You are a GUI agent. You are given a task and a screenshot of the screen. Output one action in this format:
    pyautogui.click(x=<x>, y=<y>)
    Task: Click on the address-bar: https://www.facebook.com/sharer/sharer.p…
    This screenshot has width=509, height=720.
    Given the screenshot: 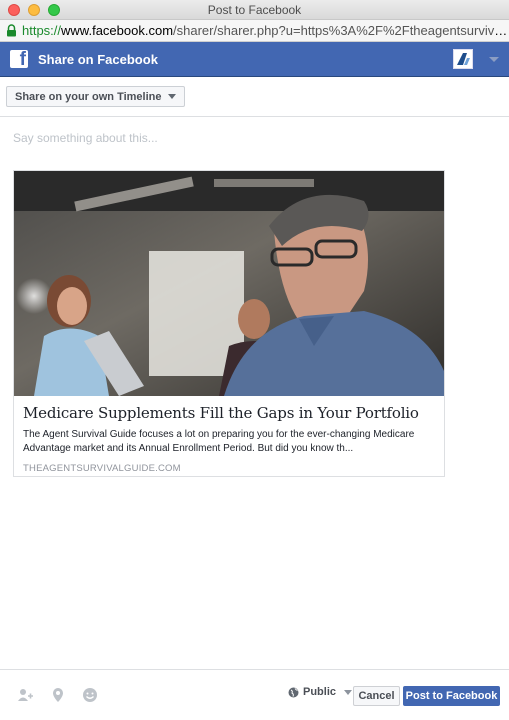 What is the action you would take?
    pyautogui.click(x=254, y=31)
    